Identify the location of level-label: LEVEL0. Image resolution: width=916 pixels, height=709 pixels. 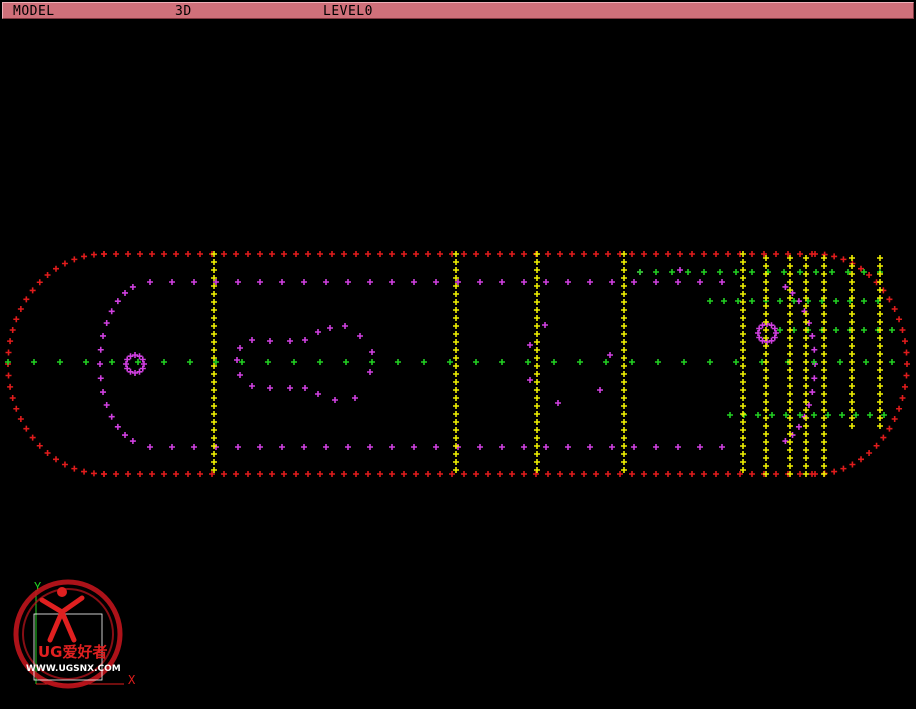
(348, 11).